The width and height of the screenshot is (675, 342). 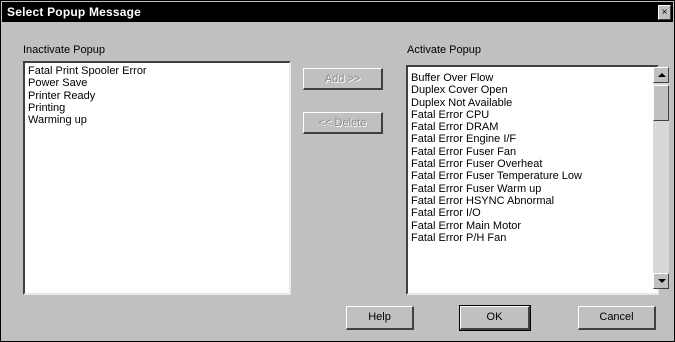 I want to click on title-bar: Select Popup Message ×, so click(x=337, y=12).